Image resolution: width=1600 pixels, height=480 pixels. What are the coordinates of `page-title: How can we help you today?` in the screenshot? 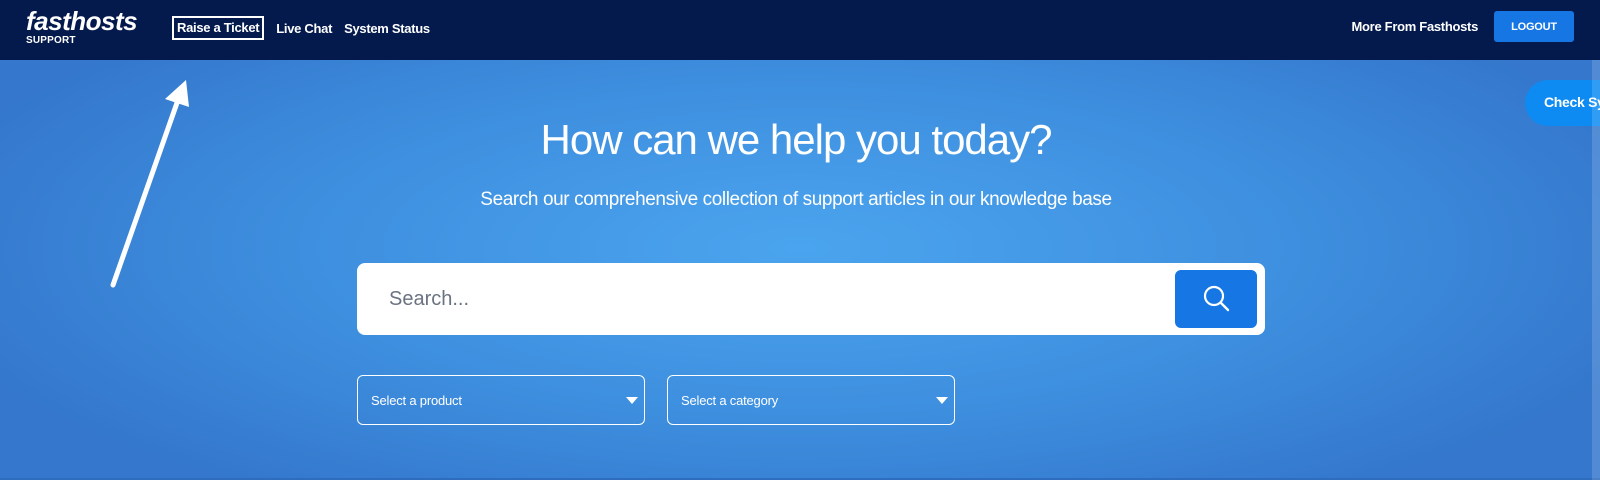 It's located at (796, 139).